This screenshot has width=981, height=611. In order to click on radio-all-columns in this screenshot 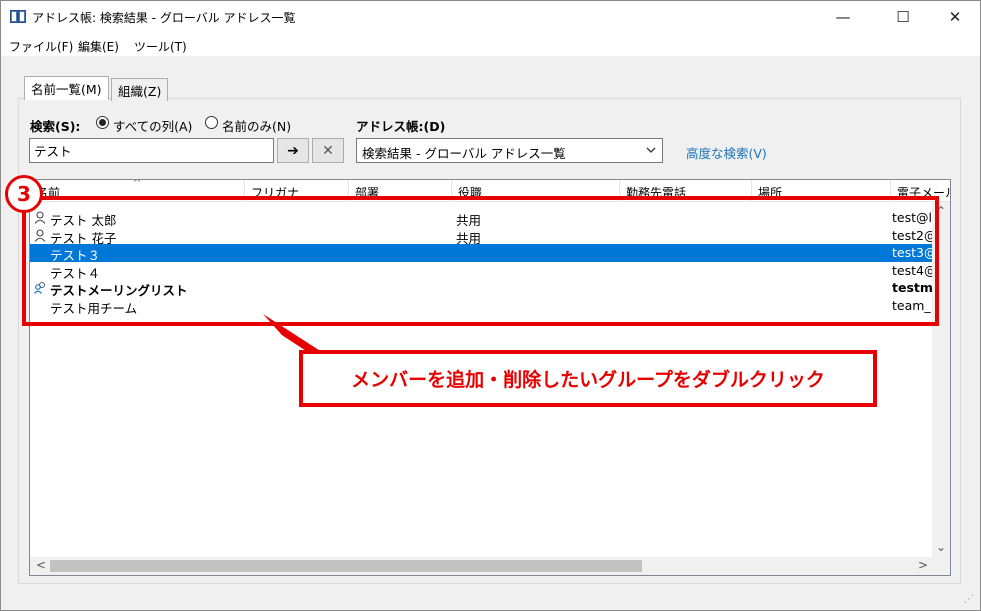, I will do `click(102, 122)`.